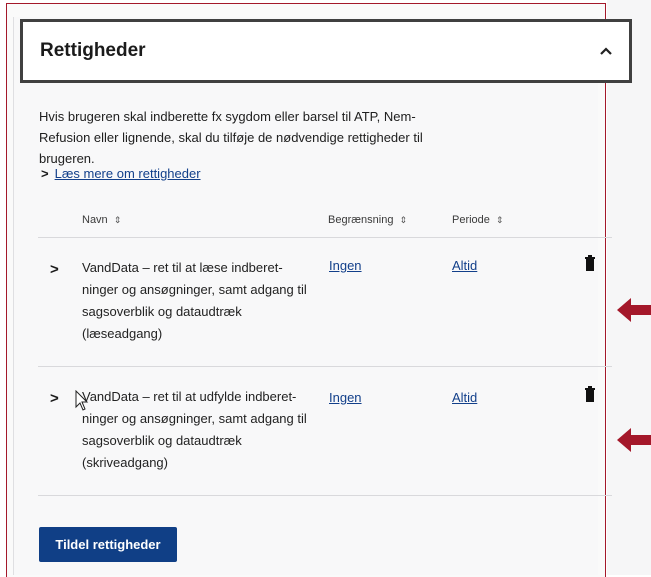 The height and width of the screenshot is (577, 651). Describe the element at coordinates (95, 220) in the screenshot. I see `column-label: Navn` at that location.